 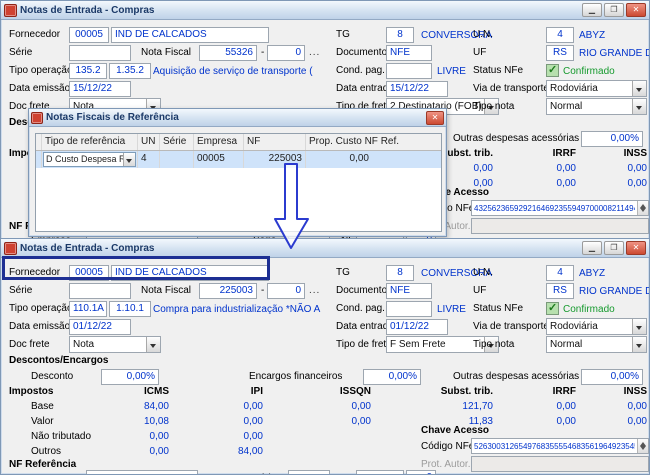 What do you see at coordinates (130, 377) in the screenshot?
I see `desconto-input: 0,00%` at bounding box center [130, 377].